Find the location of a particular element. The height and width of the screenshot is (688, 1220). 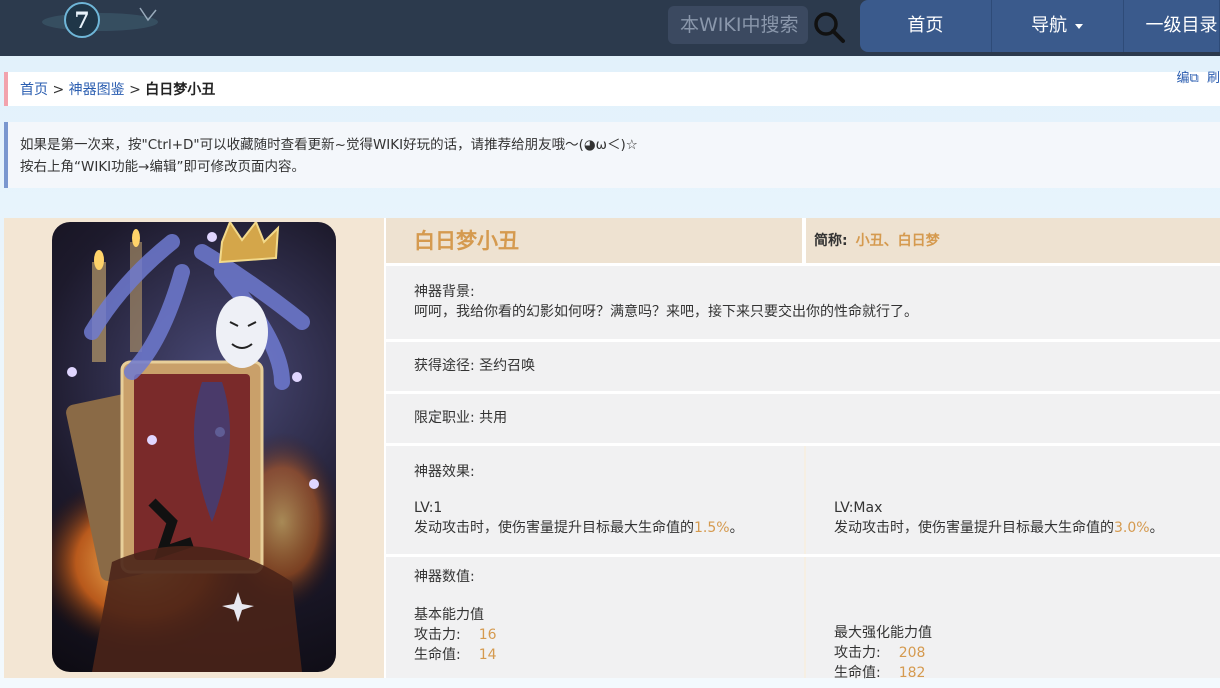

lv1-text: 发动攻击时，使伤害量提升目标最大生命值的 is located at coordinates (554, 528).